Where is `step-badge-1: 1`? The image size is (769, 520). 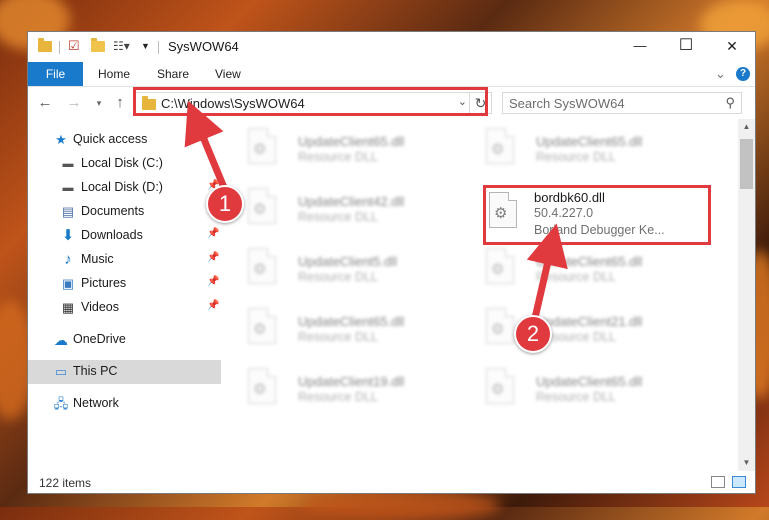
step-badge-1: 1 is located at coordinates (225, 204).